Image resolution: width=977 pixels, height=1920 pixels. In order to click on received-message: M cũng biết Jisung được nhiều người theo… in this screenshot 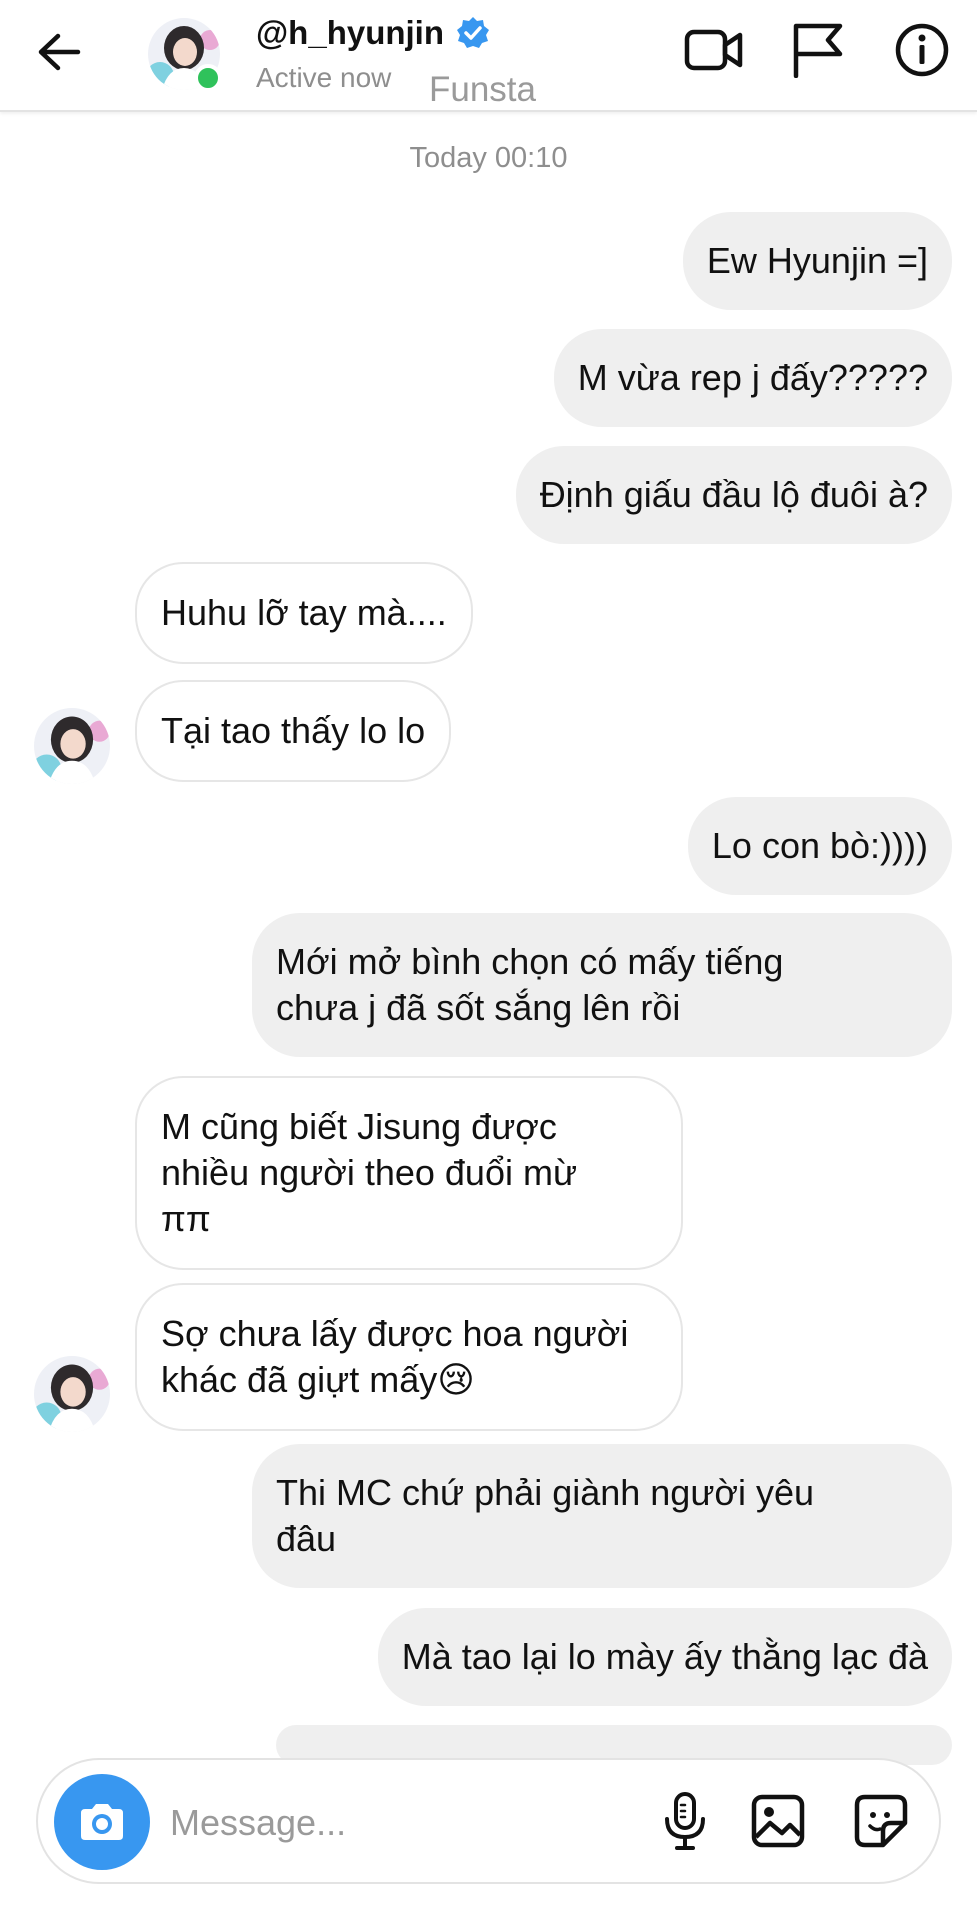, I will do `click(409, 1173)`.